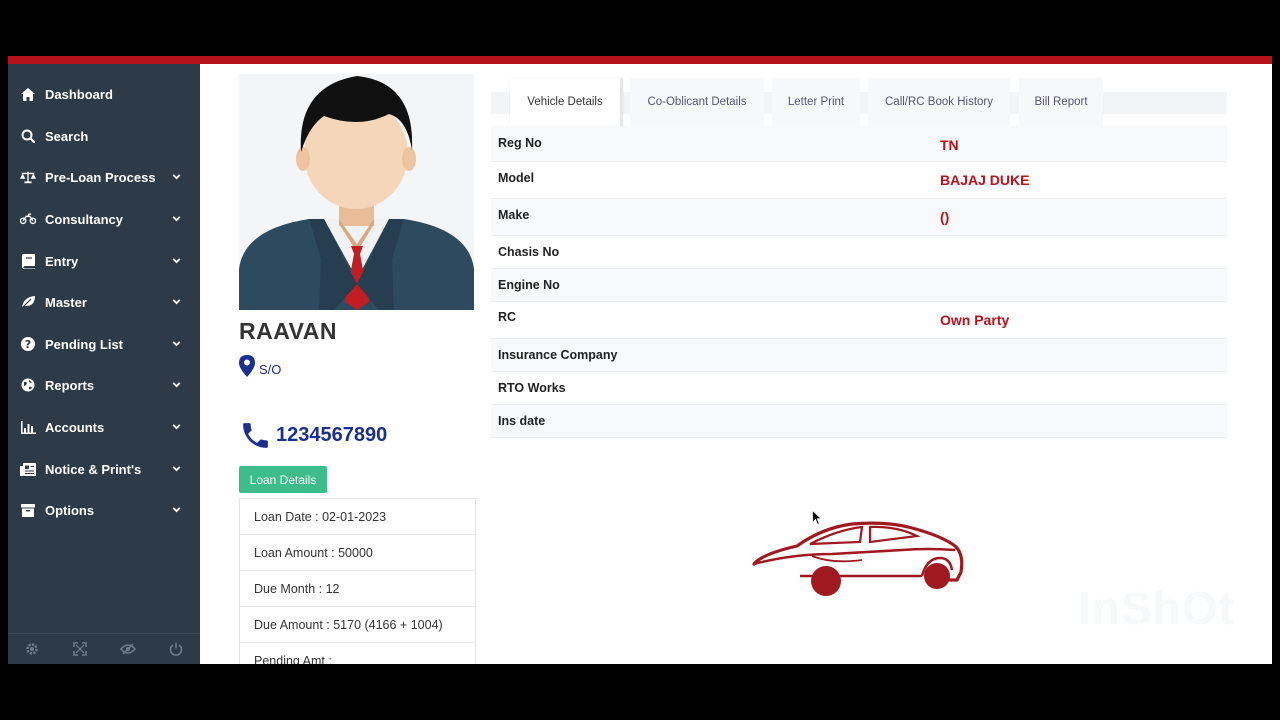 This screenshot has width=1280, height=720. Describe the element at coordinates (75, 427) in the screenshot. I see `sidebar-item-label: Accounts` at that location.